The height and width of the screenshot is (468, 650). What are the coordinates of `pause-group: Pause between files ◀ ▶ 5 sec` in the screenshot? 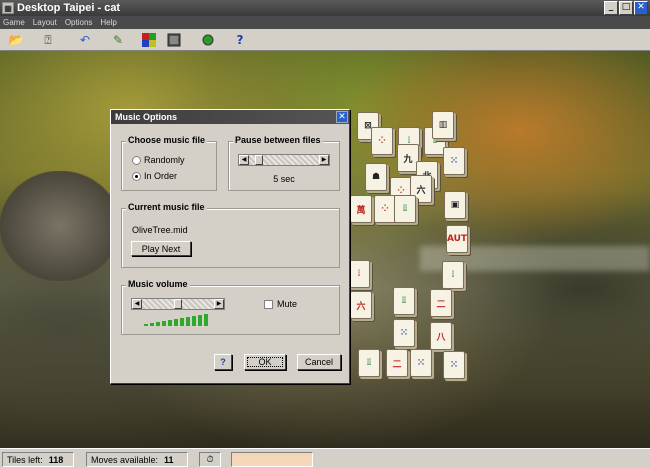 It's located at (284, 163).